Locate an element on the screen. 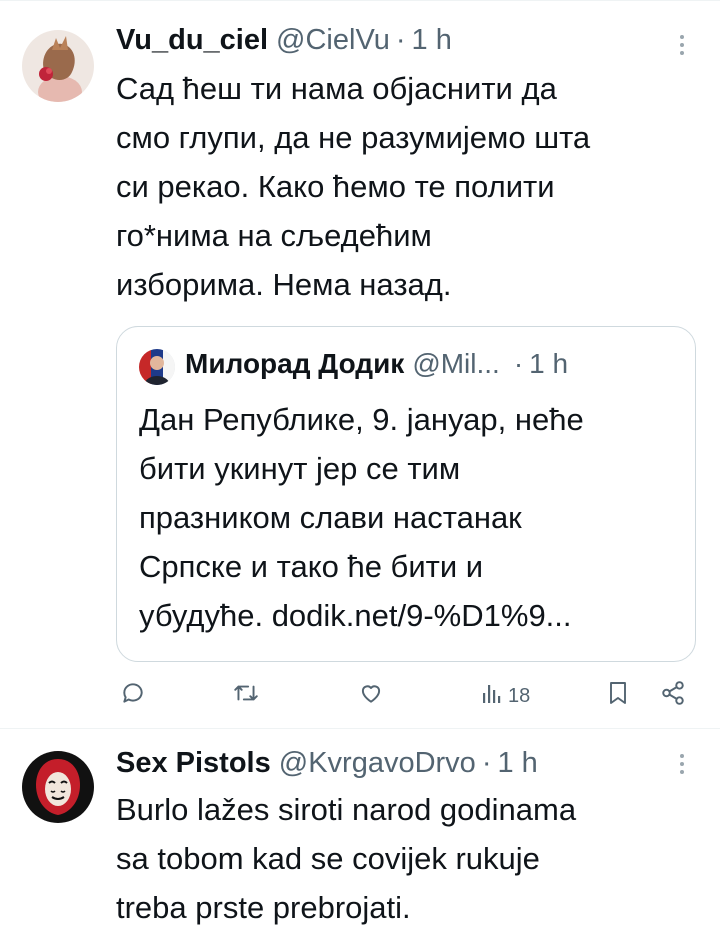  like-icon is located at coordinates (371, 696).